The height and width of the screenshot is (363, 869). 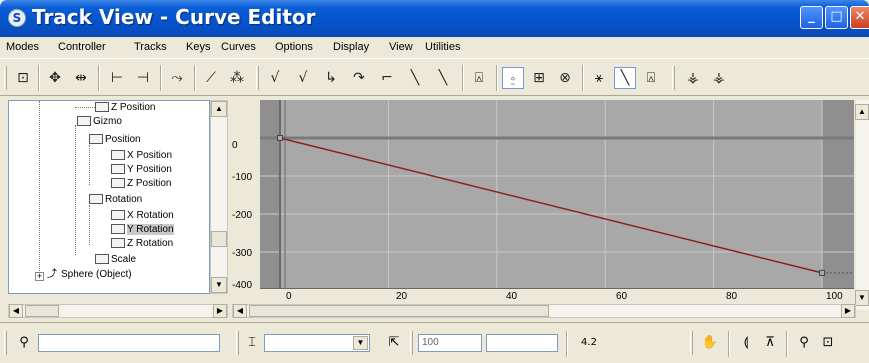 What do you see at coordinates (567, 344) in the screenshot?
I see `toolbar-separator` at bounding box center [567, 344].